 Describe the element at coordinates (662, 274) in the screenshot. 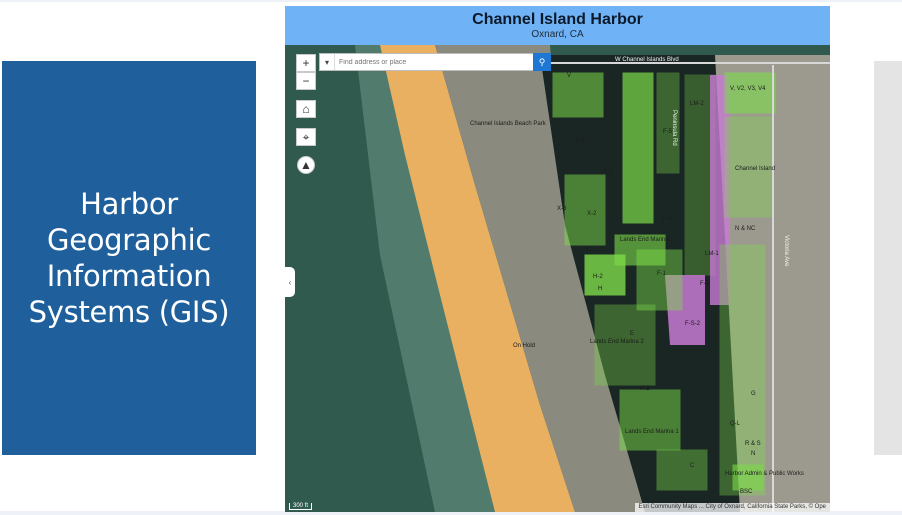

I see `lot-label: F-1` at that location.